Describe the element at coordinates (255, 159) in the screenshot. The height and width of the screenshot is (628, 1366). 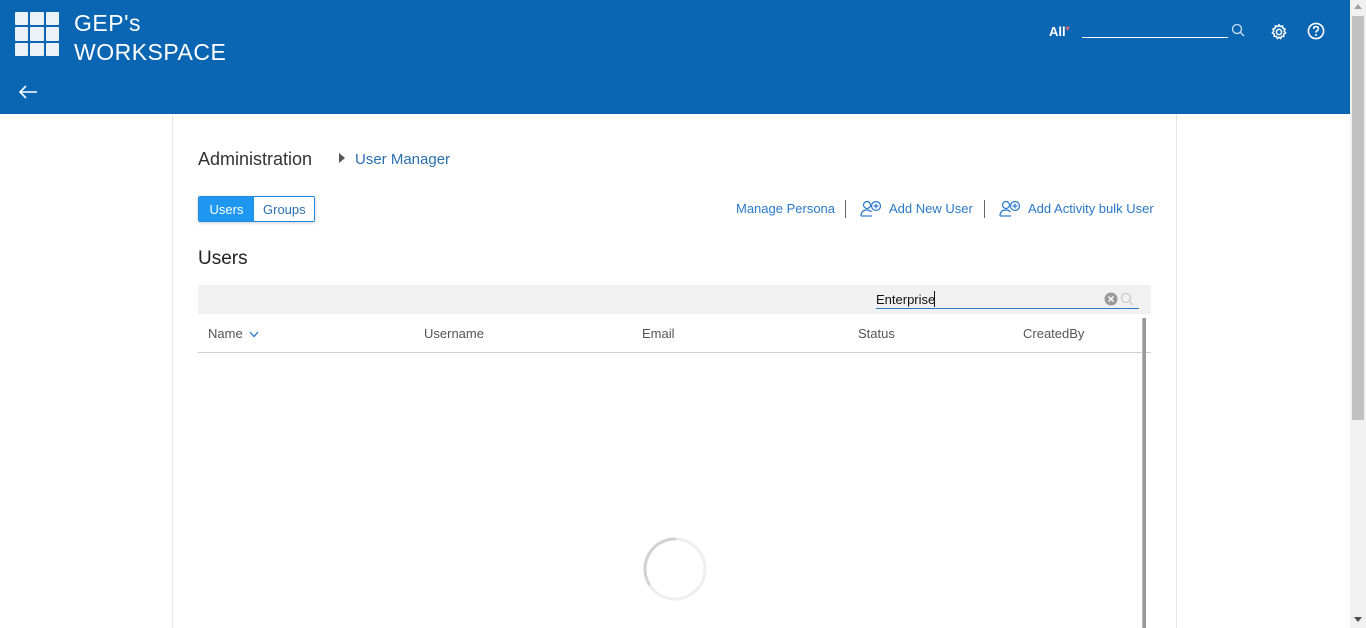
I see `breadcrumb-root: Administration` at that location.